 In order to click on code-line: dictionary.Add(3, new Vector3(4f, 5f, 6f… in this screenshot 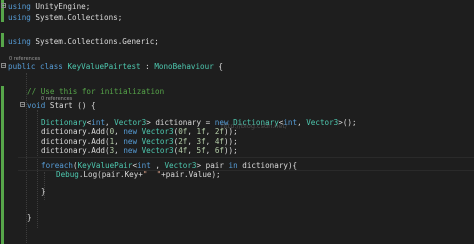, I will do `click(139, 150)`.